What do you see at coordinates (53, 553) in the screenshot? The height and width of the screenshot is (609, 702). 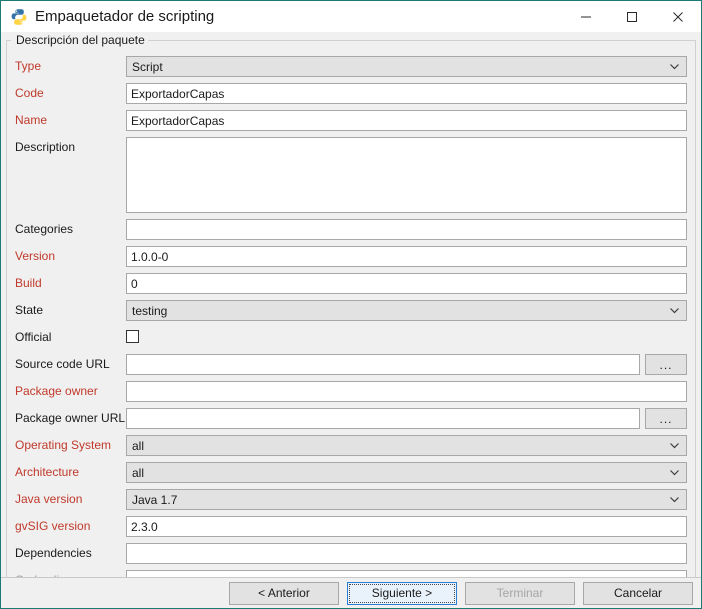 I see `label-dependencies: Dependencies` at bounding box center [53, 553].